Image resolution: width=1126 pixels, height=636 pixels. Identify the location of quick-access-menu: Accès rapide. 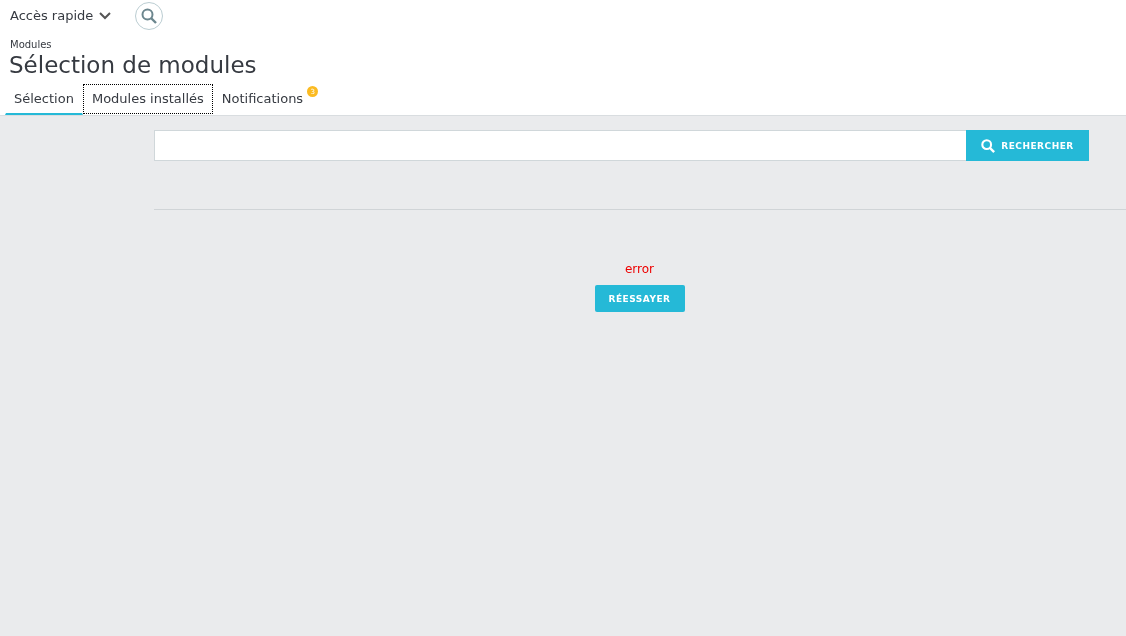
(61, 15).